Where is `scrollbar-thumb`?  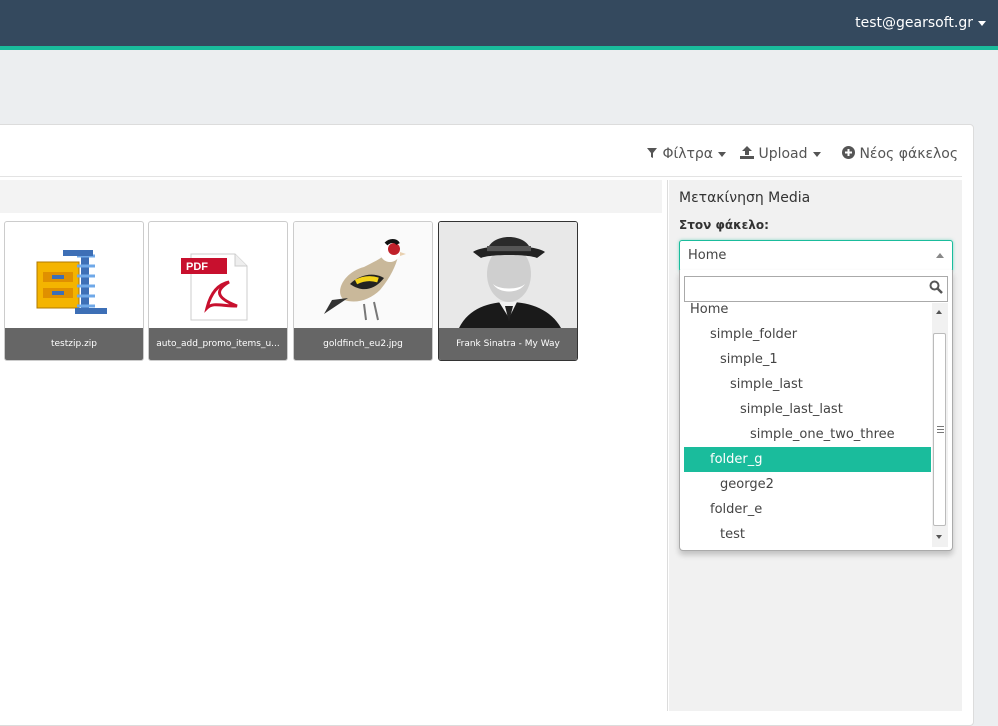 scrollbar-thumb is located at coordinates (939, 429).